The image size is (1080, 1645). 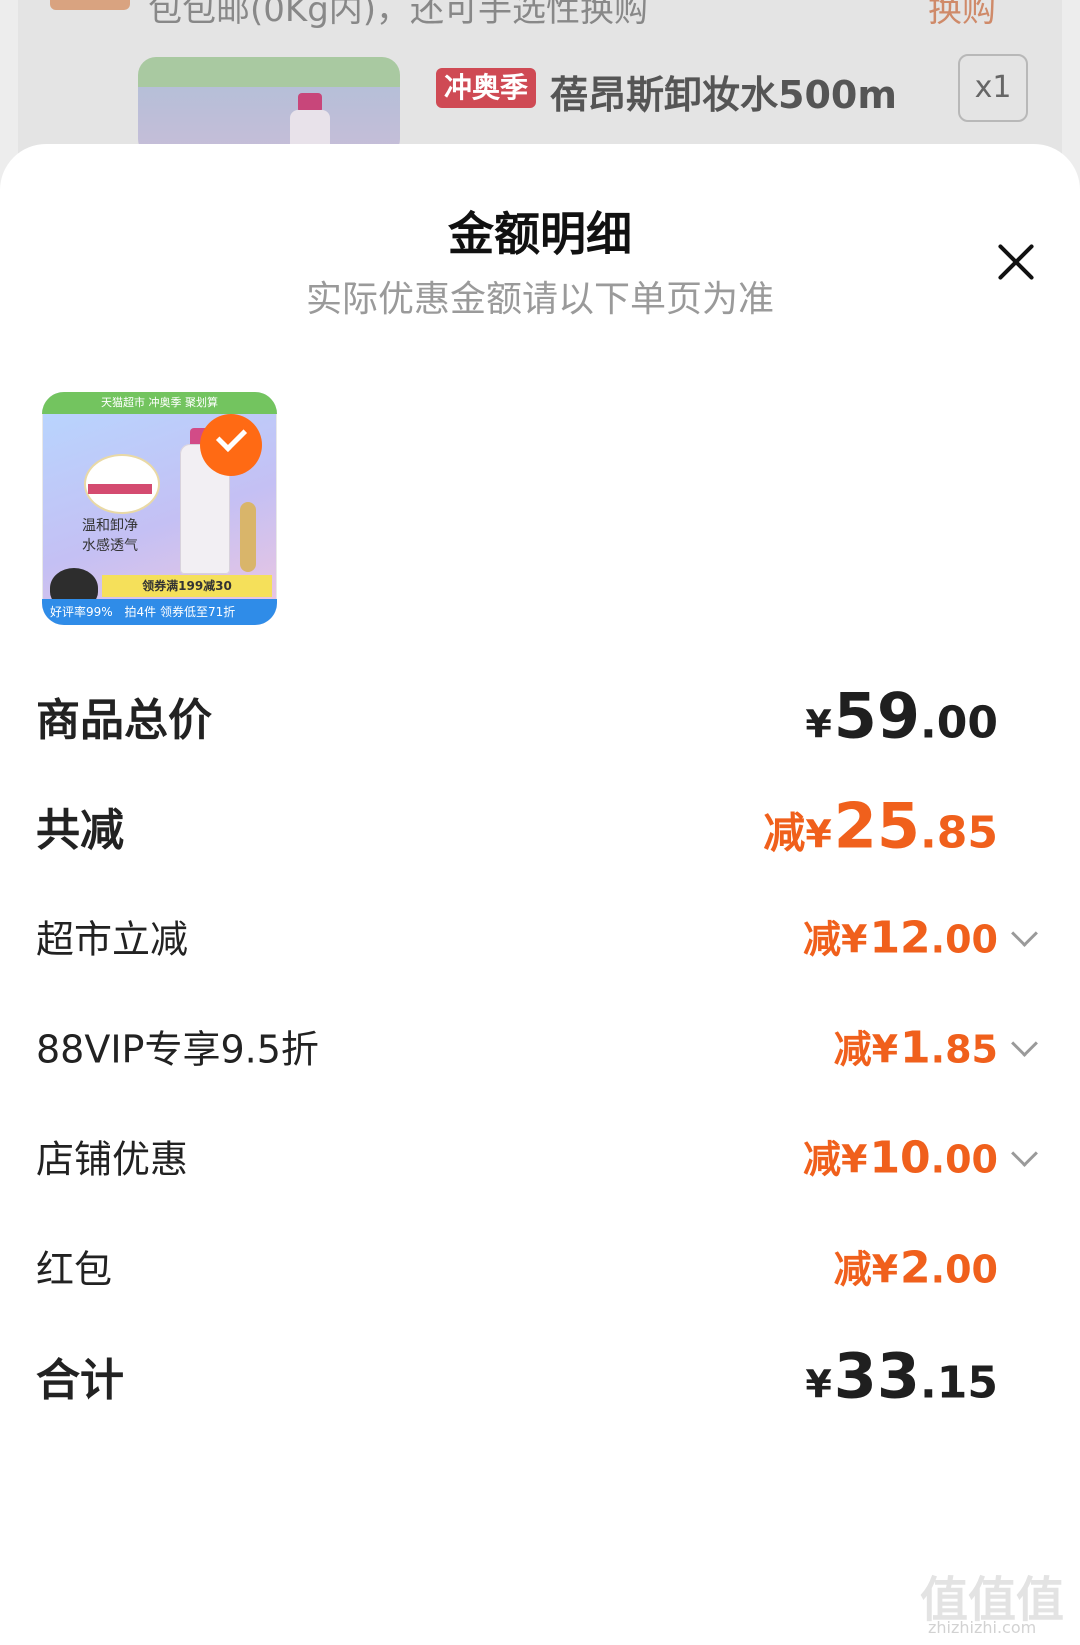 What do you see at coordinates (877, 826) in the screenshot?
I see `amount-int: 25` at bounding box center [877, 826].